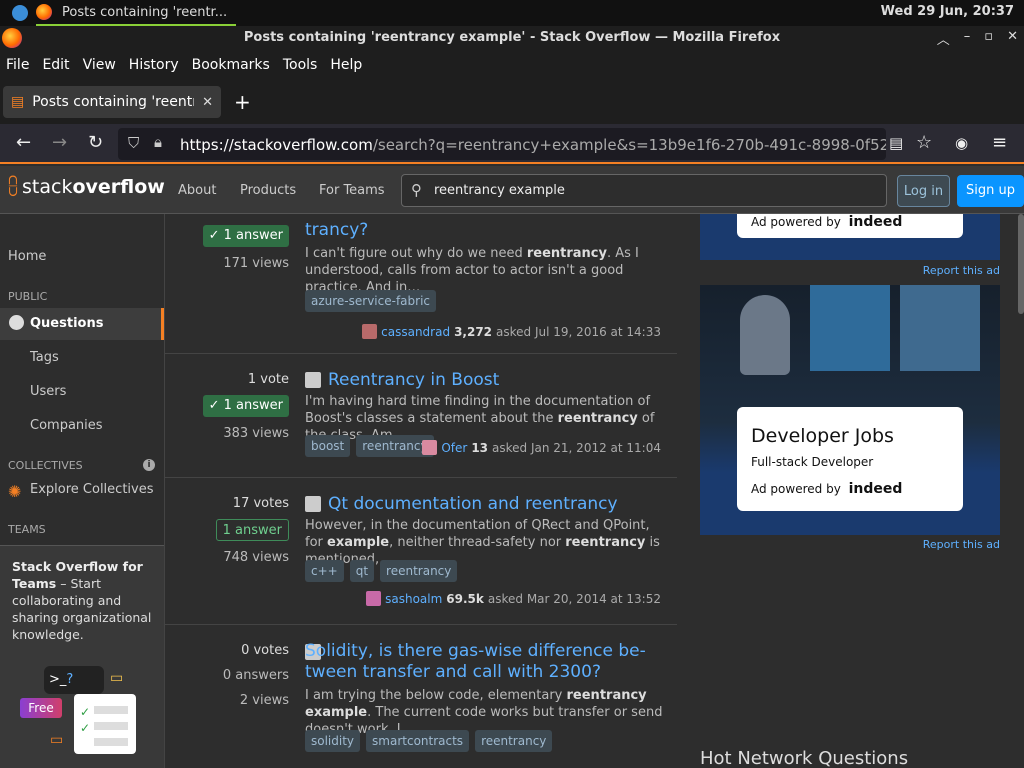  Describe the element at coordinates (502, 504) in the screenshot. I see `question-title: Qt documentation and reentrancy` at that location.